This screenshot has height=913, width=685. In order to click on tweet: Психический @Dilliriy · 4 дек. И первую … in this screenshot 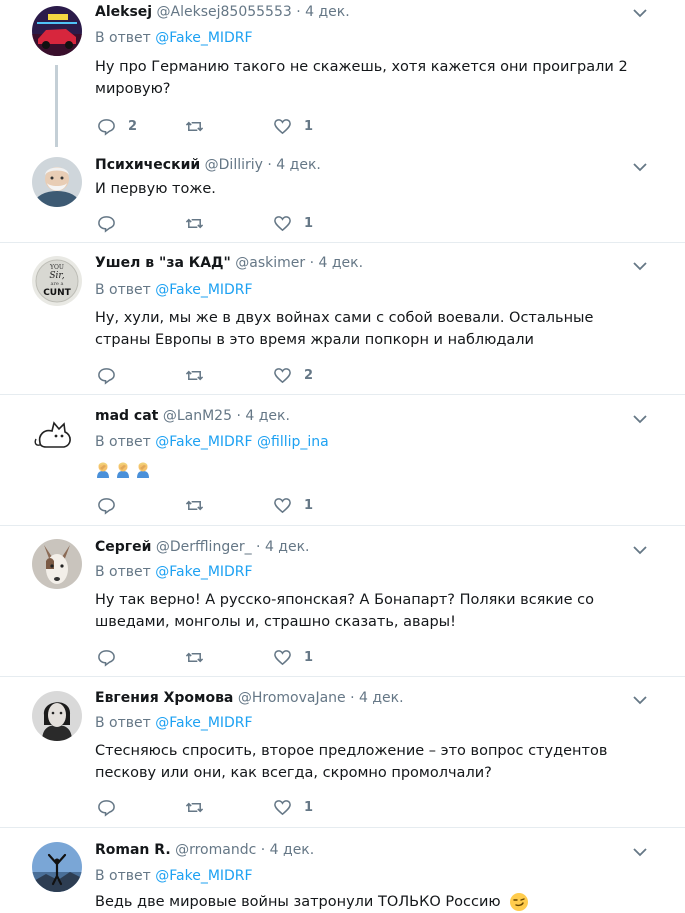, I will do `click(342, 194)`.